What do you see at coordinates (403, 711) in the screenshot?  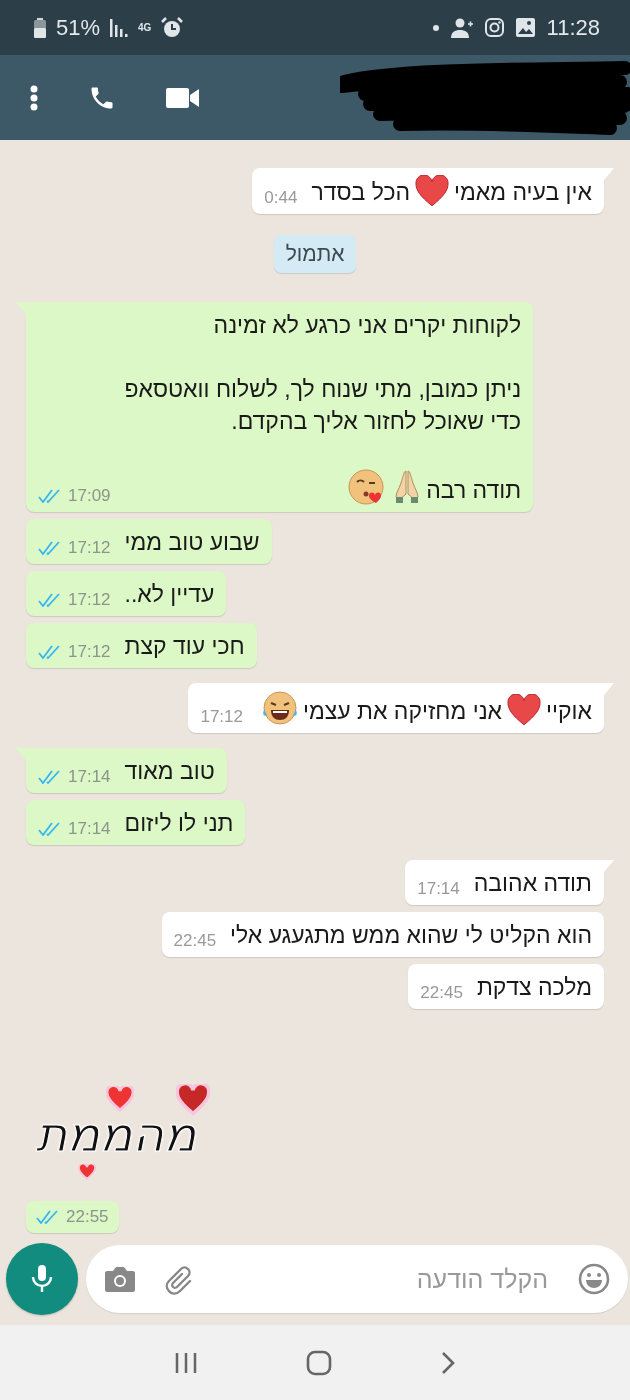 I see `message-text: אני מחזיקה את עצמי` at bounding box center [403, 711].